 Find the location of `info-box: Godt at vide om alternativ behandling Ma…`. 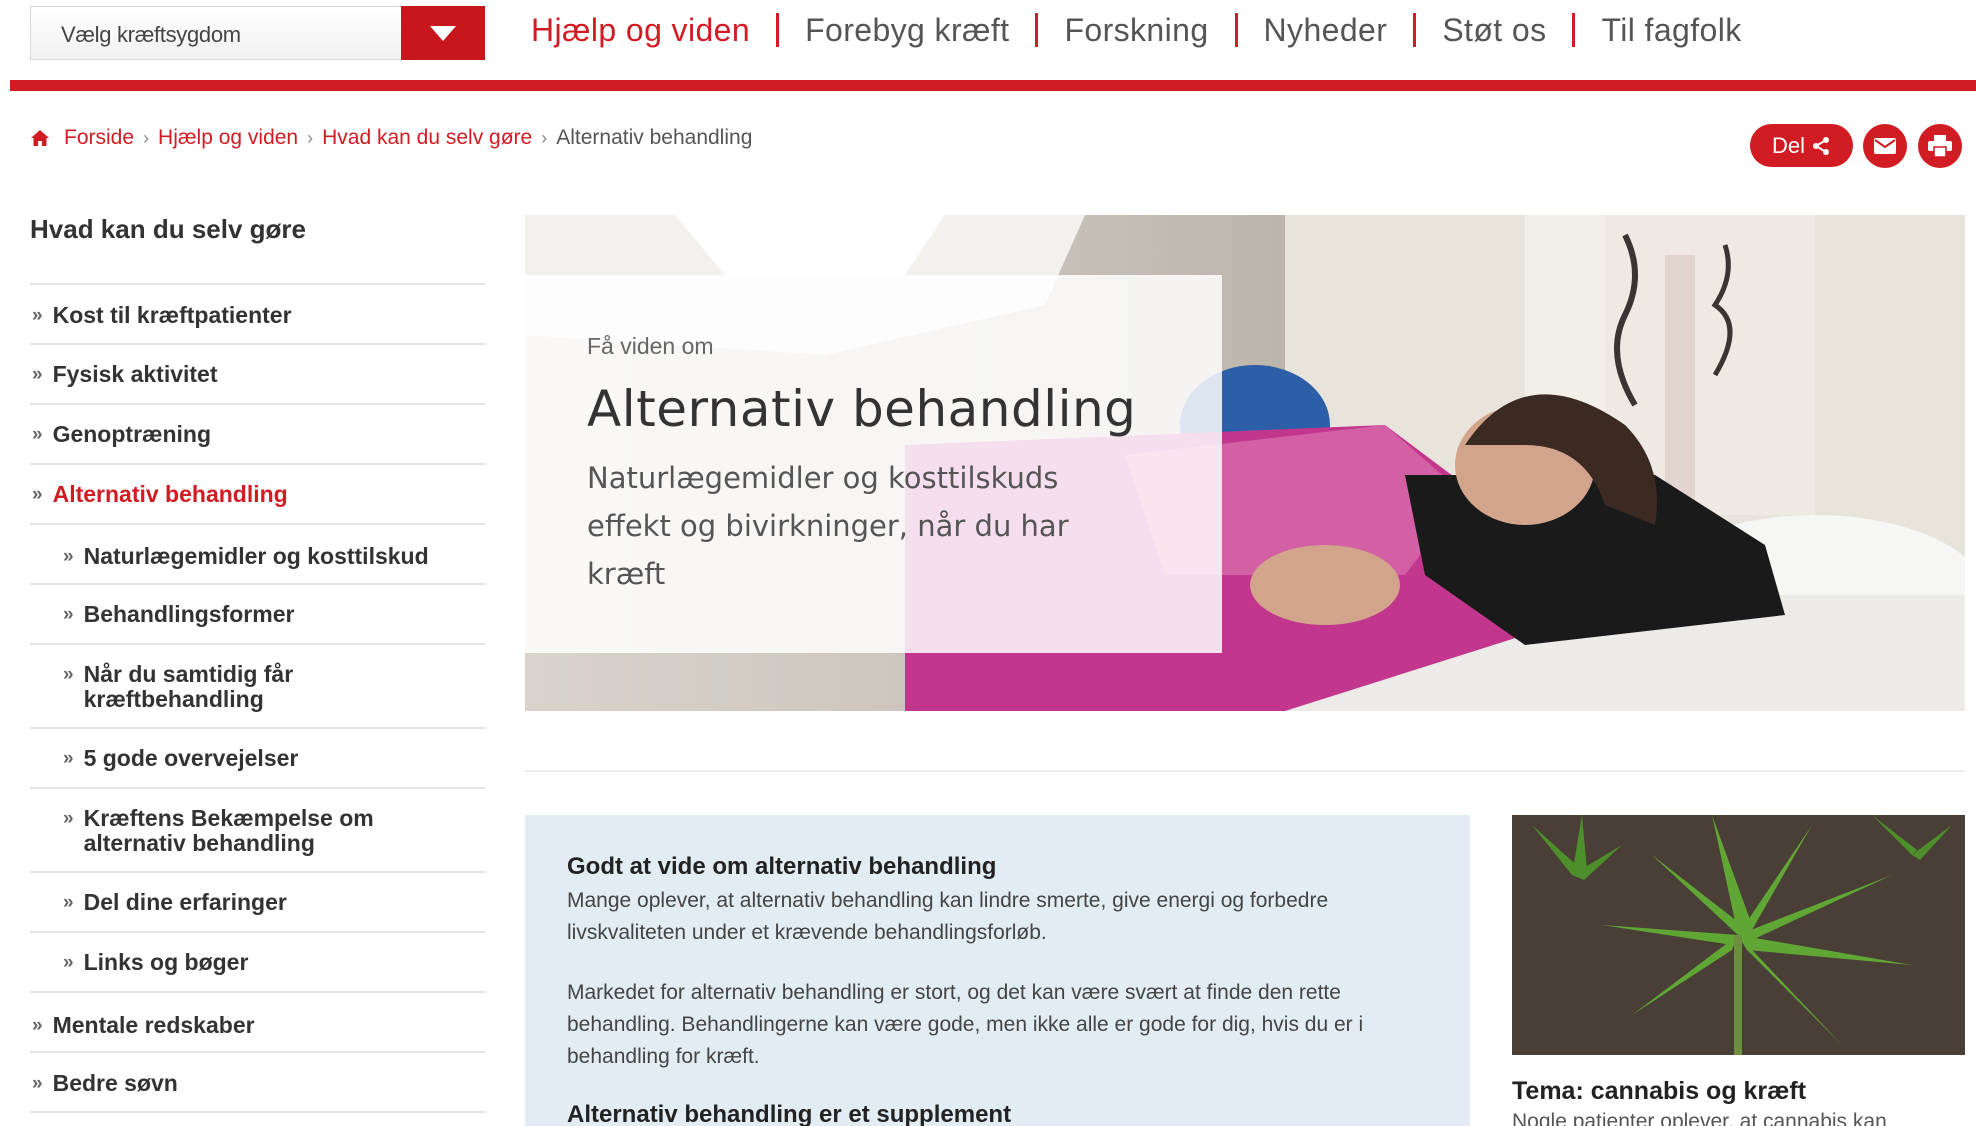

info-box: Godt at vide om alternativ behandling Ma… is located at coordinates (997, 970).